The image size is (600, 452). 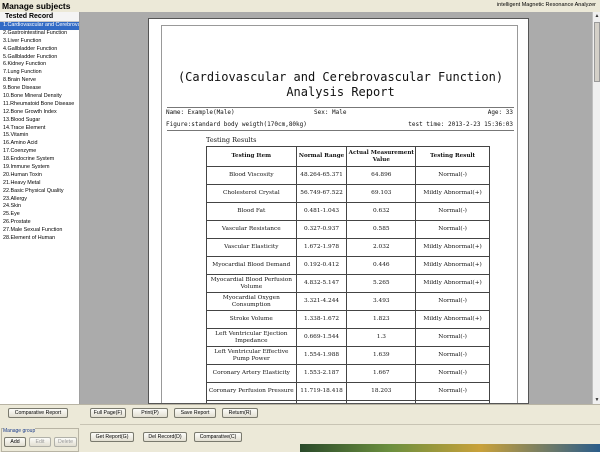 I want to click on sidebar-record-item: 6.Kidney Function, so click(x=39, y=65).